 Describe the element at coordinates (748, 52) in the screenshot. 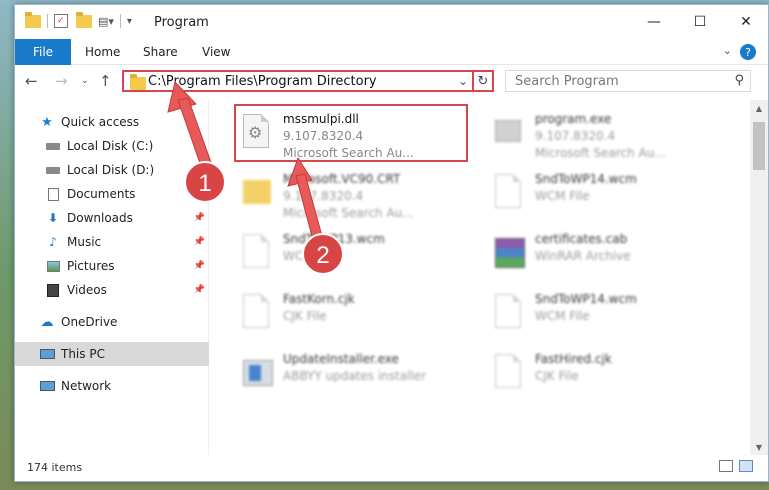

I see `help-button: ?` at that location.